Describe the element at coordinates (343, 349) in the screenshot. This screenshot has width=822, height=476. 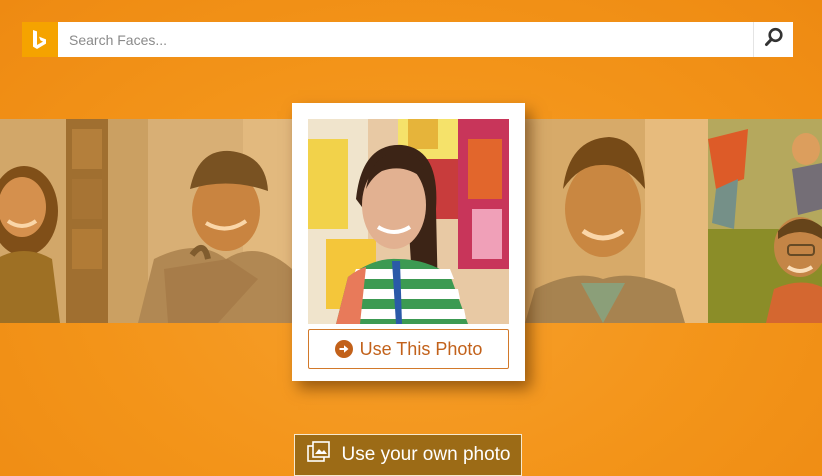
I see `arrow-circle-right-icon` at that location.